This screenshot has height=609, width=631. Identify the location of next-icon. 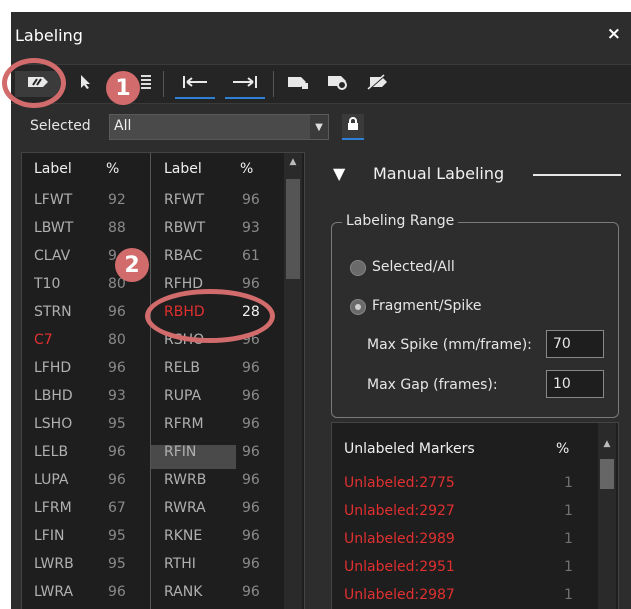
(245, 84).